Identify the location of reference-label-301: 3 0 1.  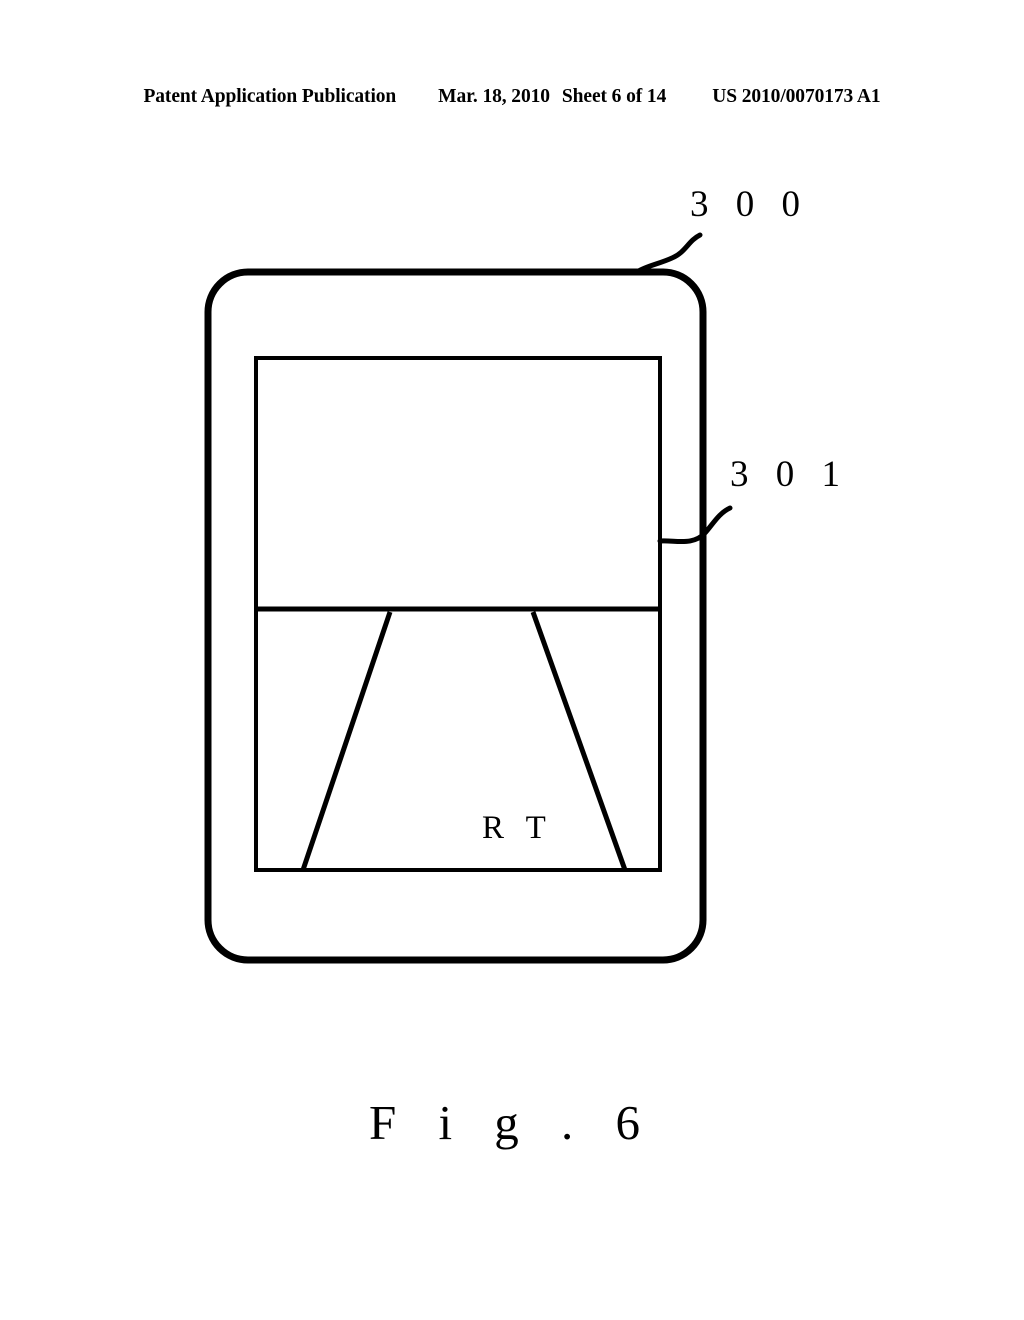
(789, 474).